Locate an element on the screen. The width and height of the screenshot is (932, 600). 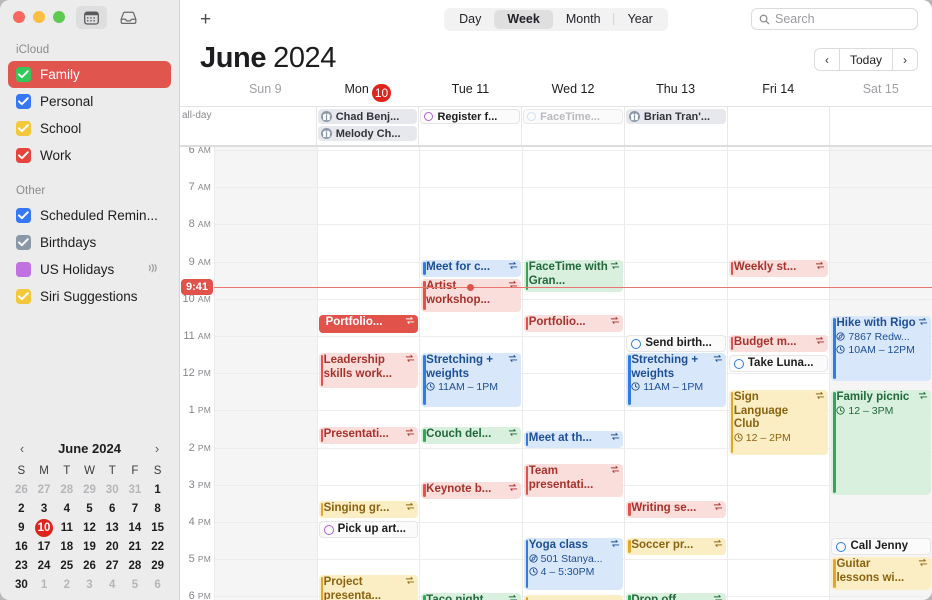
calendar-event: Yoga class 501 Stanya... 4 – 5:30PM is located at coordinates (573, 564).